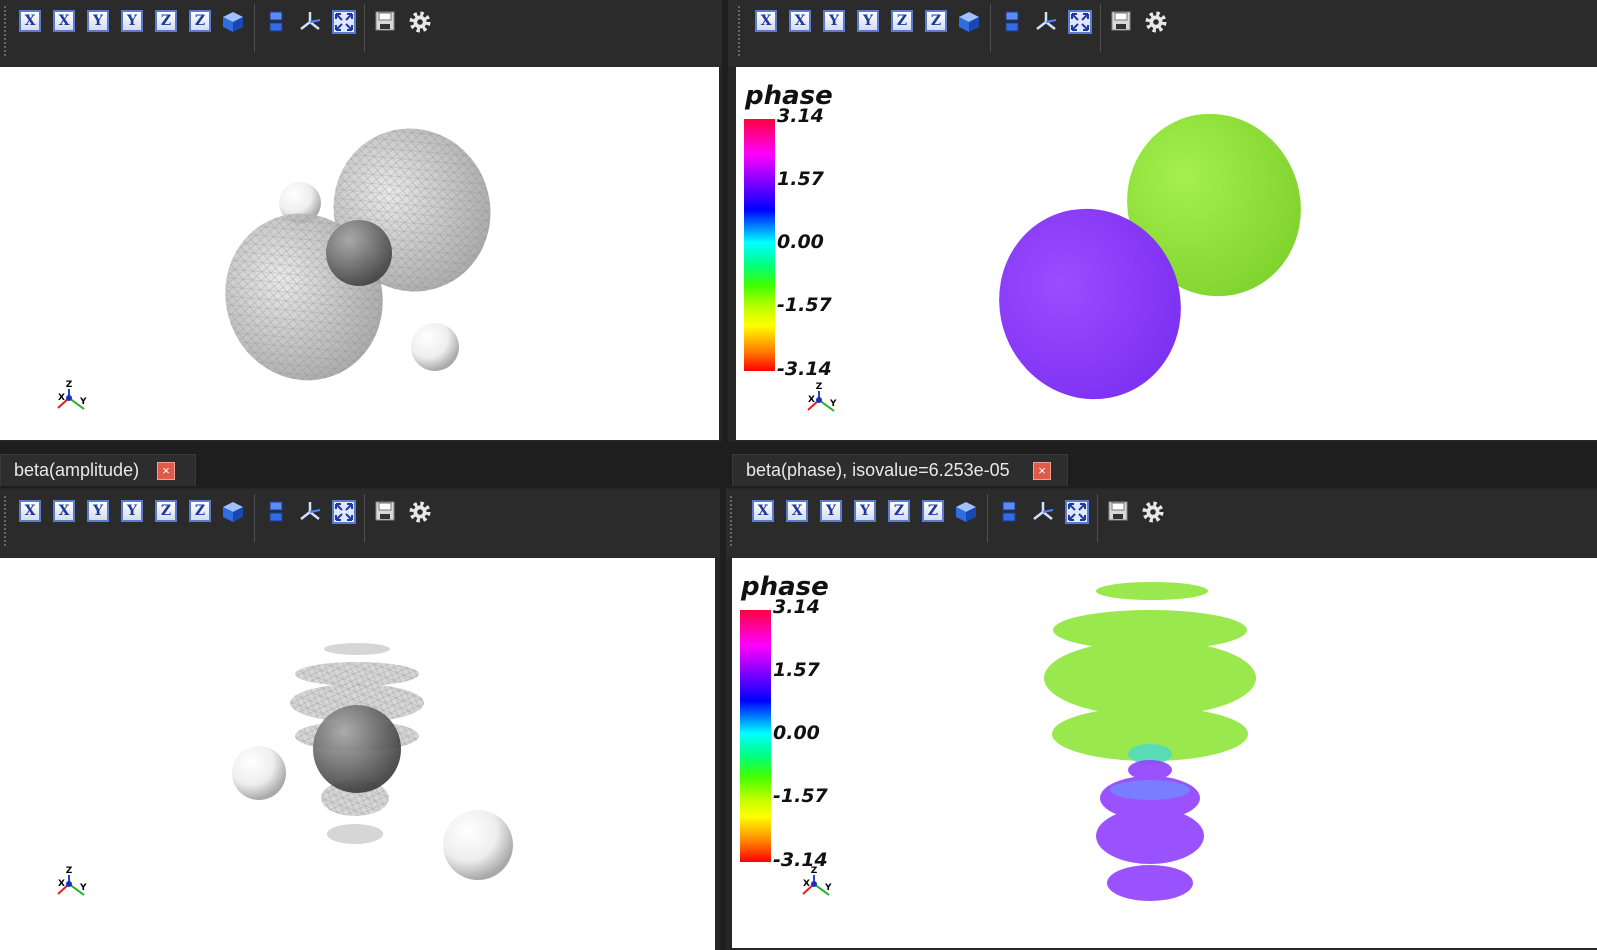 The image size is (1597, 950). Describe the element at coordinates (98, 470) in the screenshot. I see `tab-beta-amplitude: beta(amplitude) ×` at that location.